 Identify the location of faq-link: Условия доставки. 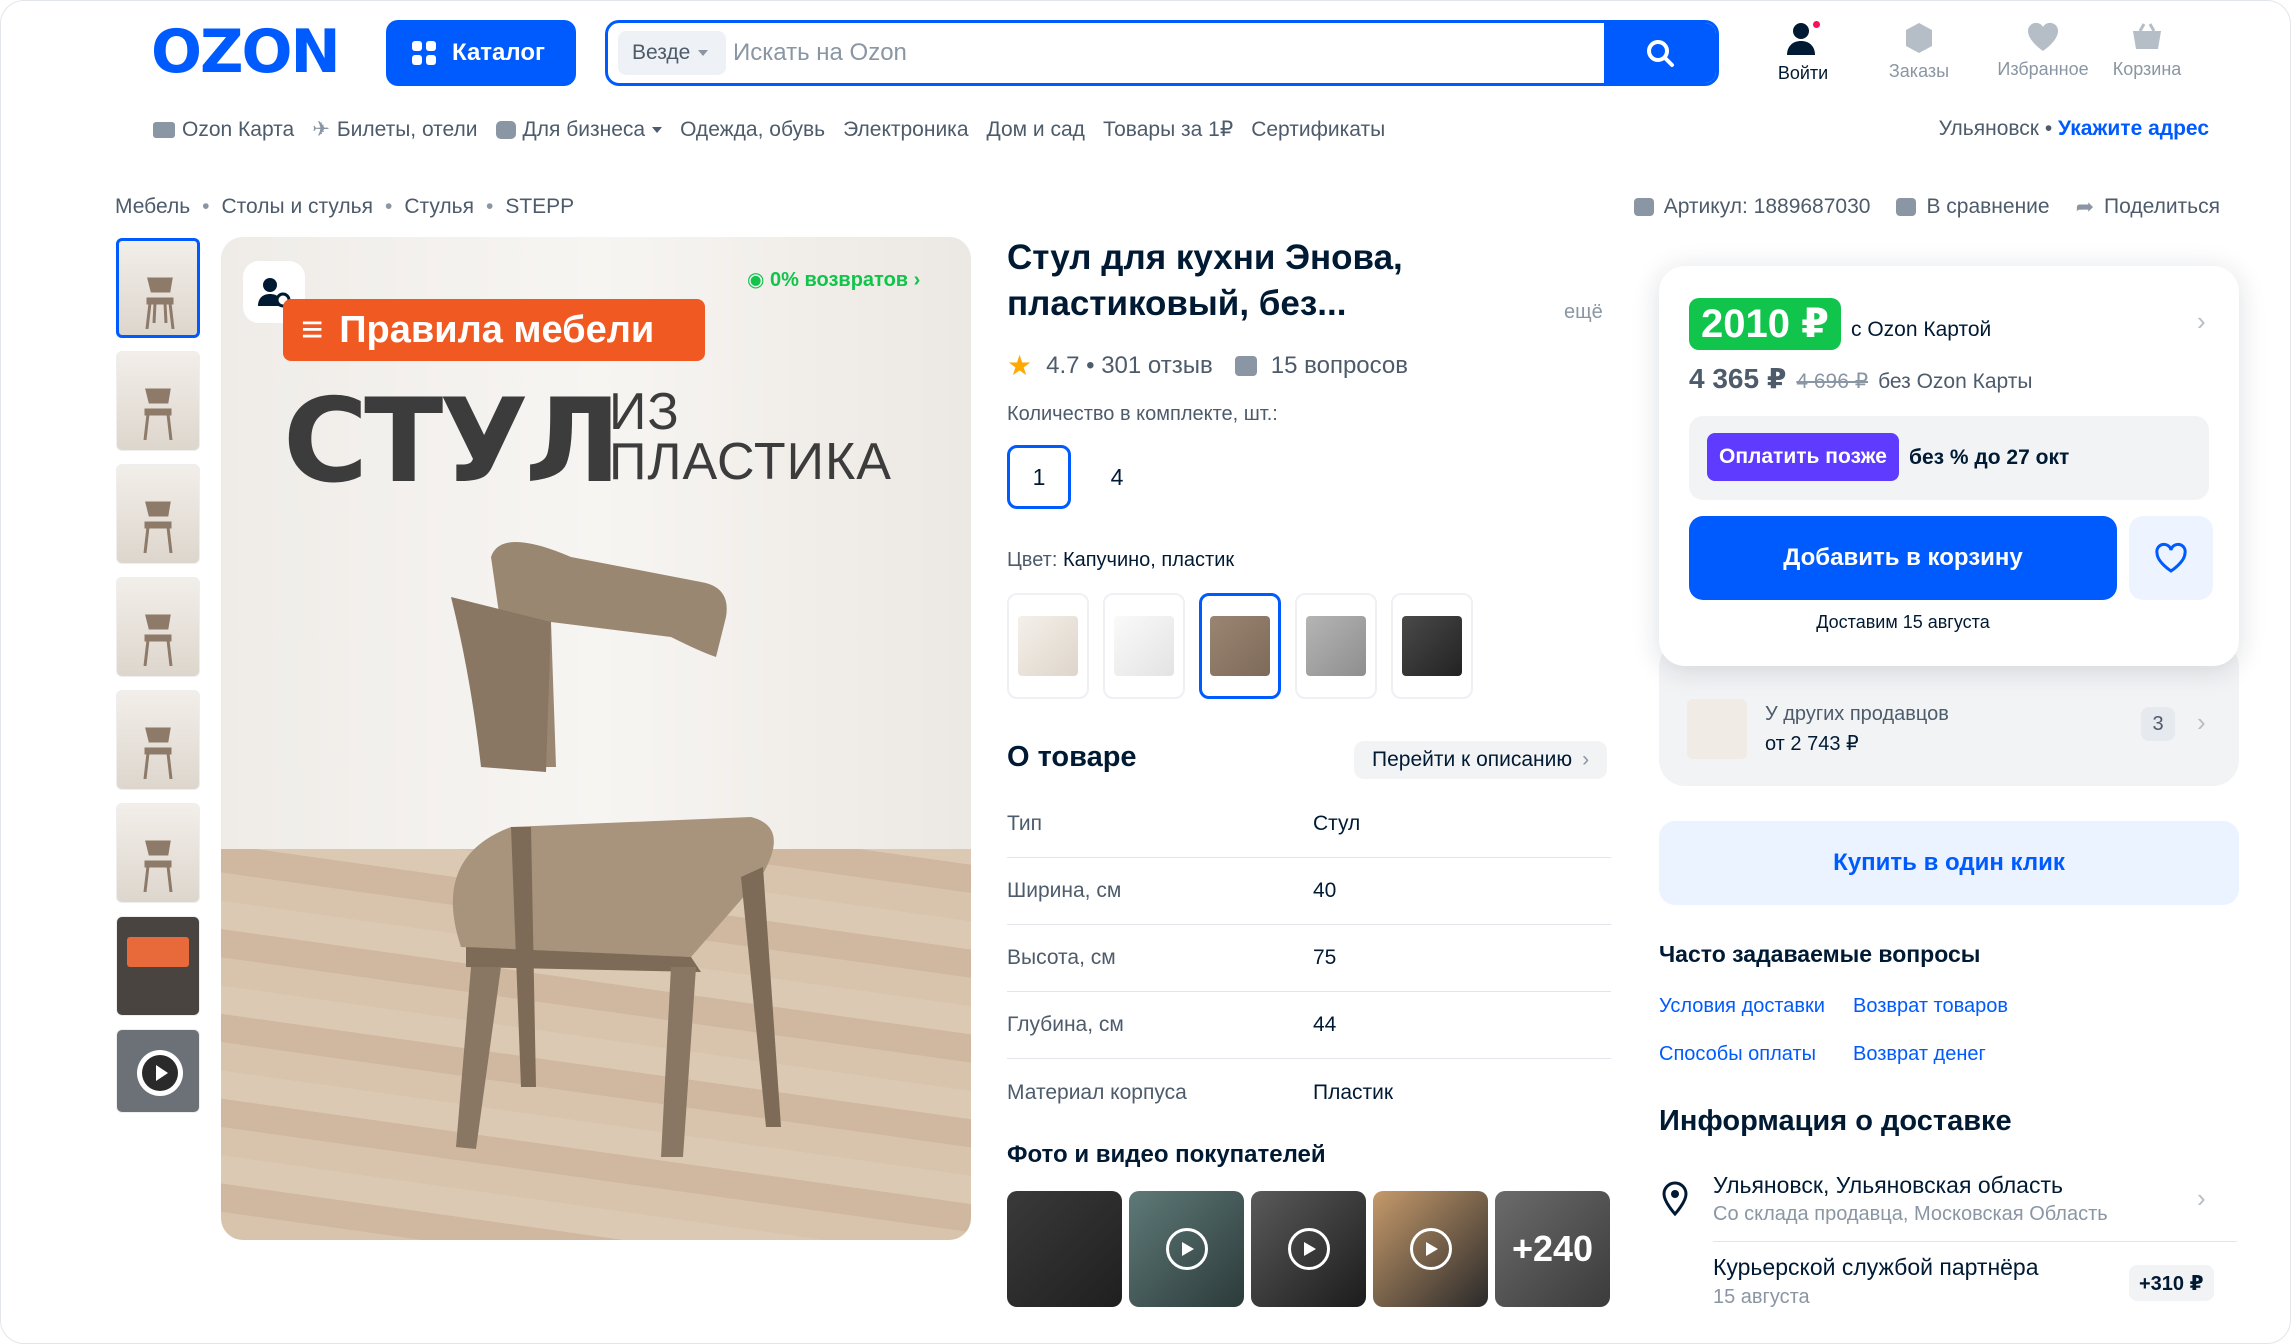
(1742, 1006).